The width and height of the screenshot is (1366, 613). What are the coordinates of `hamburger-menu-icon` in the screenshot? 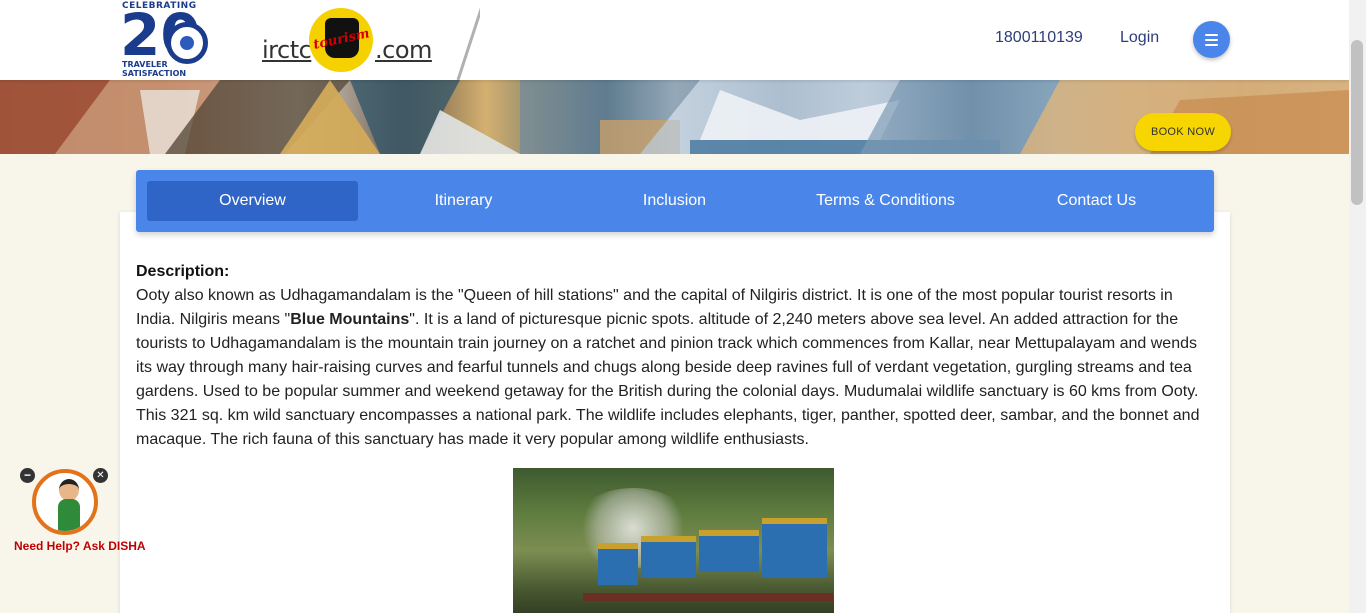 It's located at (1211, 39).